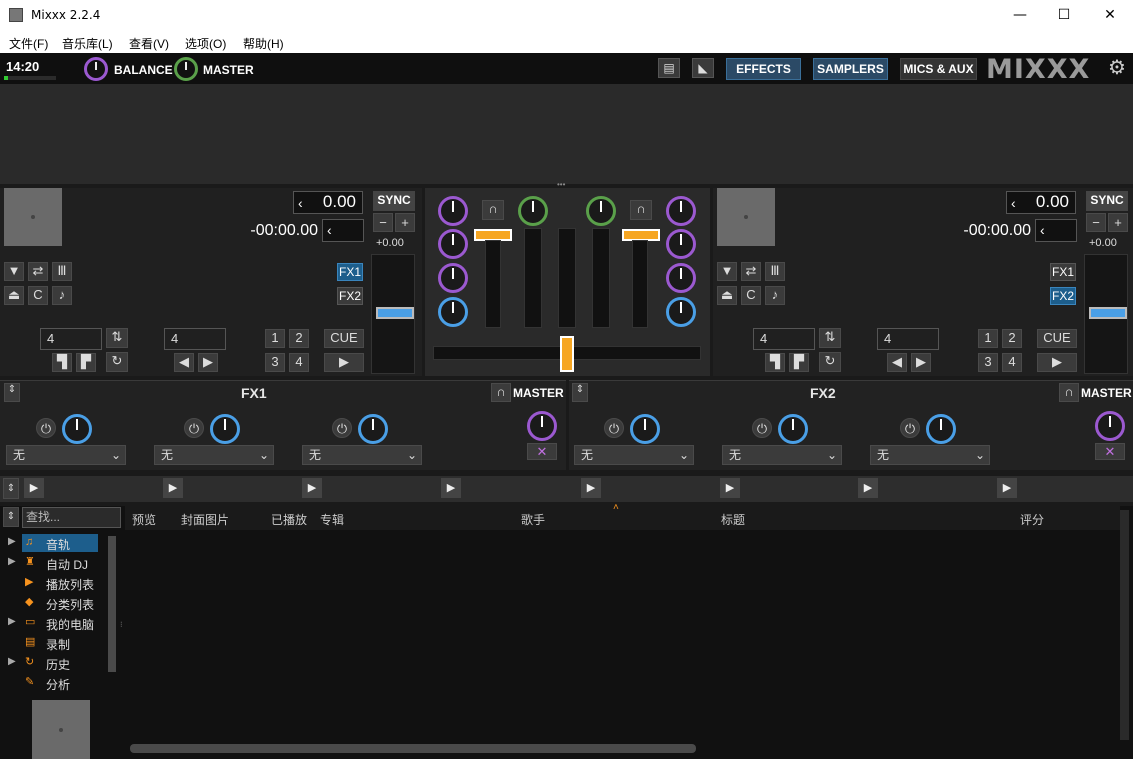  I want to click on deck1-hotcue-4: 4, so click(299, 362).